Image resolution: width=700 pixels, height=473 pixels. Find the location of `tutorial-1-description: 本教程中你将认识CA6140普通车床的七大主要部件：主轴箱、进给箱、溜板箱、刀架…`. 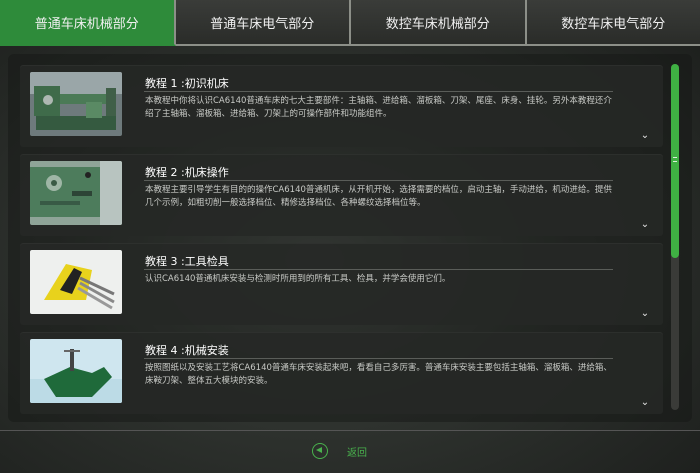

tutorial-1-description: 本教程中你将认识CA6140普通车床的七大主要部件：主轴箱、进给箱、溜板箱、刀架… is located at coordinates (378, 107).